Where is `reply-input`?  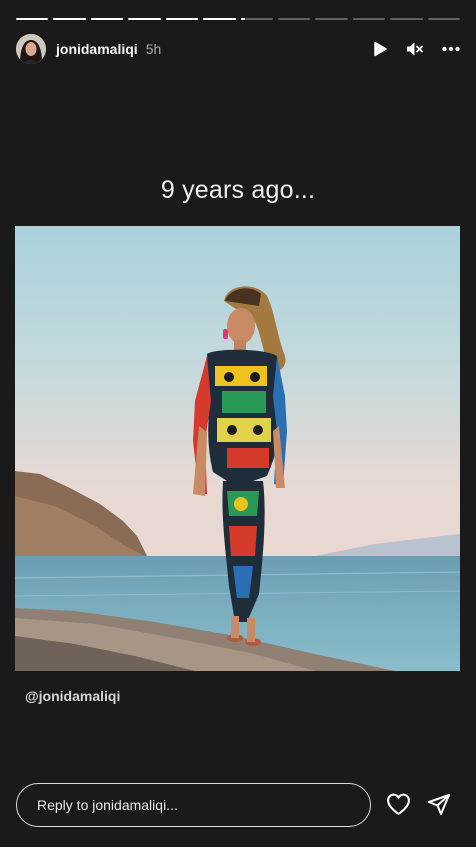
reply-input is located at coordinates (203, 805).